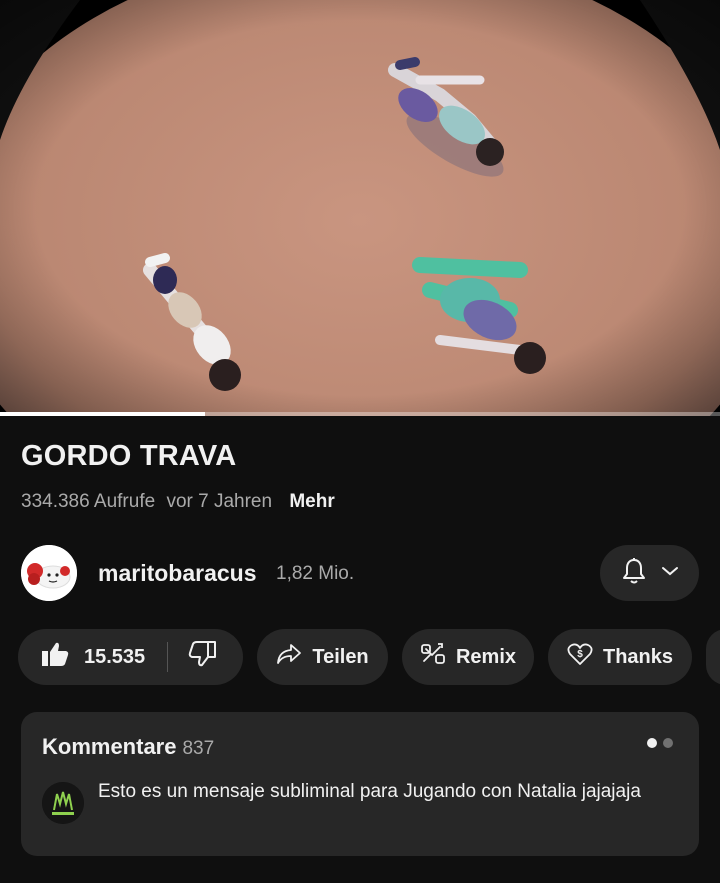  What do you see at coordinates (219, 501) in the screenshot?
I see `upload-age: vor 7 Jahren` at bounding box center [219, 501].